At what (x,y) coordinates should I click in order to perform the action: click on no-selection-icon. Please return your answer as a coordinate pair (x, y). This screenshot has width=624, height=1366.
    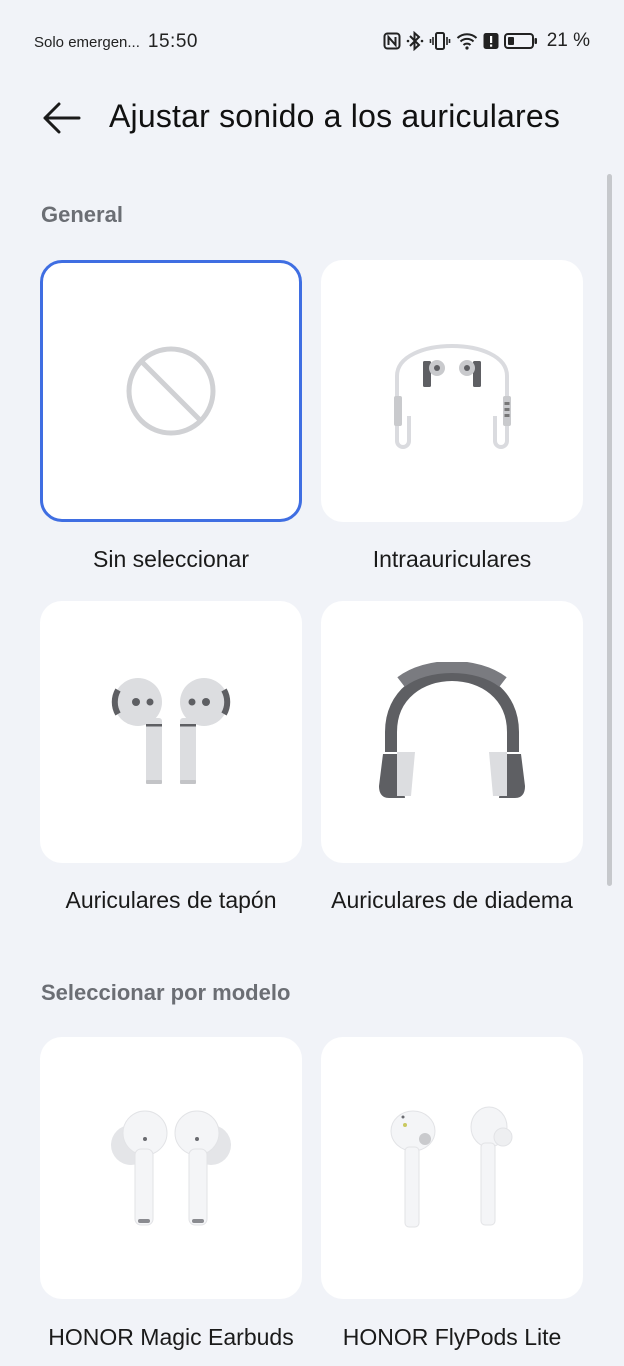
    Looking at the image, I should click on (171, 391).